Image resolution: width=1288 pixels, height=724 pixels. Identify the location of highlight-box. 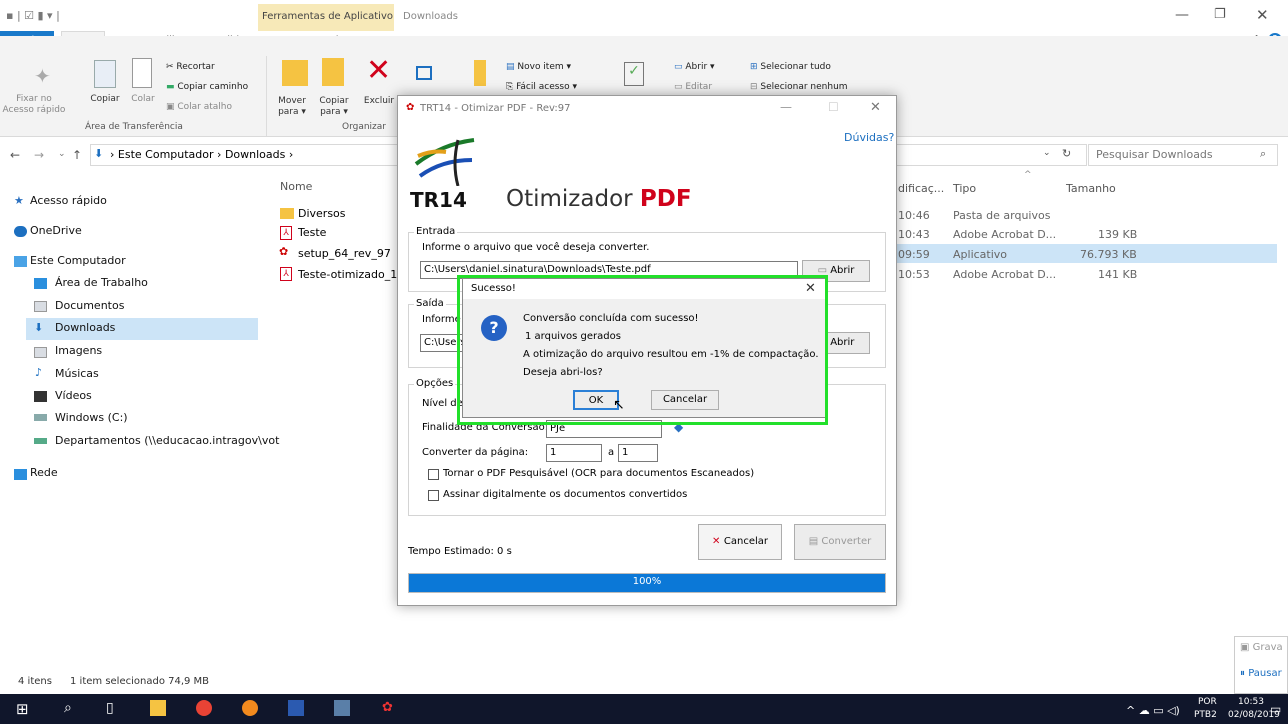
(642, 350).